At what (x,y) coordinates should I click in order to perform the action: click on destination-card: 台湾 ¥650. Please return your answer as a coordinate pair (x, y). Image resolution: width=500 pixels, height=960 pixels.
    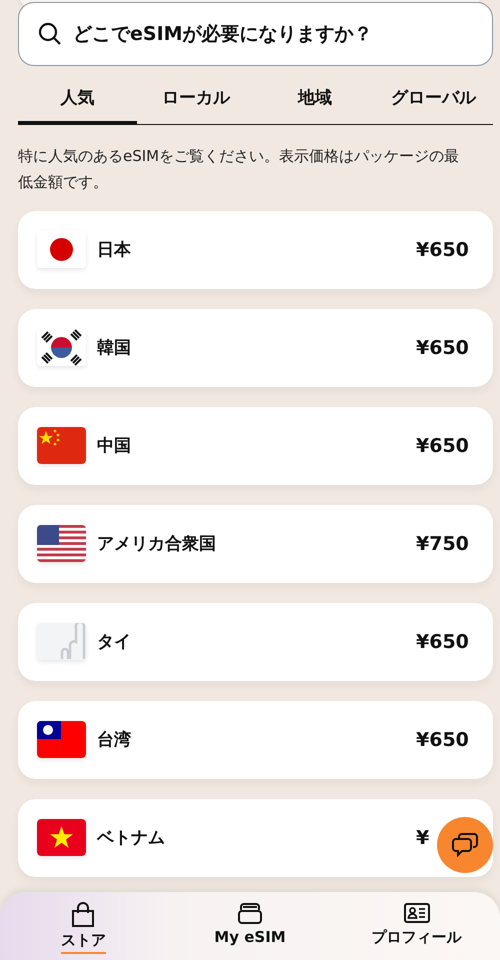
    Looking at the image, I should click on (255, 739).